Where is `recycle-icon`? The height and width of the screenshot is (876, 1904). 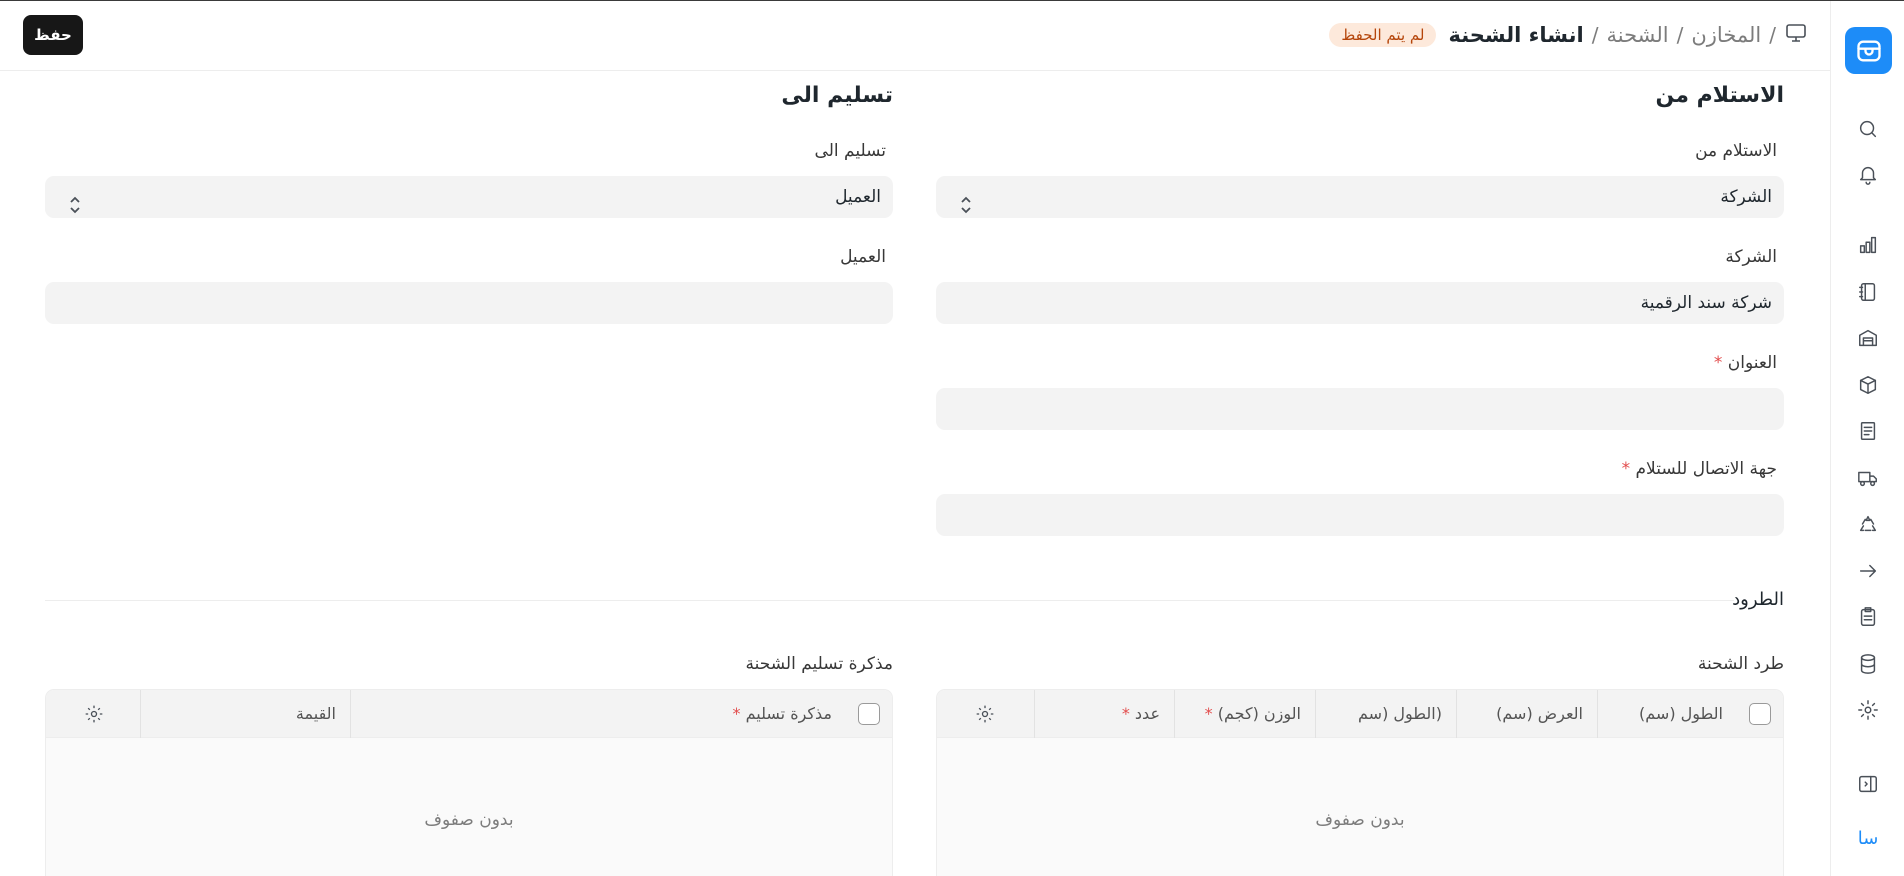 recycle-icon is located at coordinates (1868, 524).